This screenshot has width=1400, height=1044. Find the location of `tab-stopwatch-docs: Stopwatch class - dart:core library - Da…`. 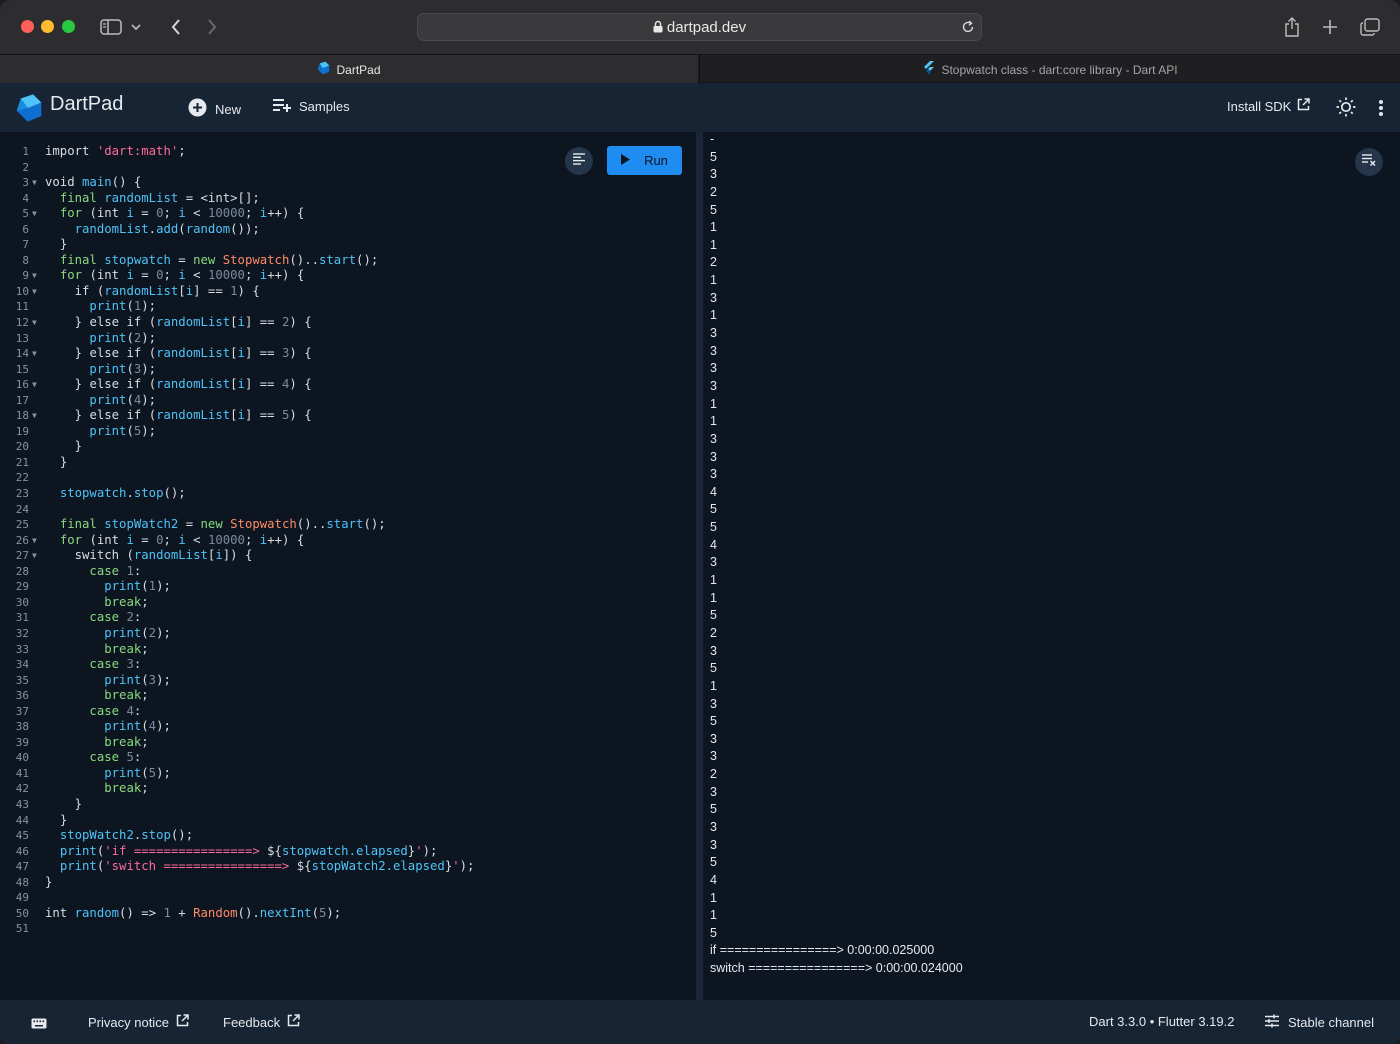

tab-stopwatch-docs: Stopwatch class - dart:core library - Da… is located at coordinates (1049, 69).